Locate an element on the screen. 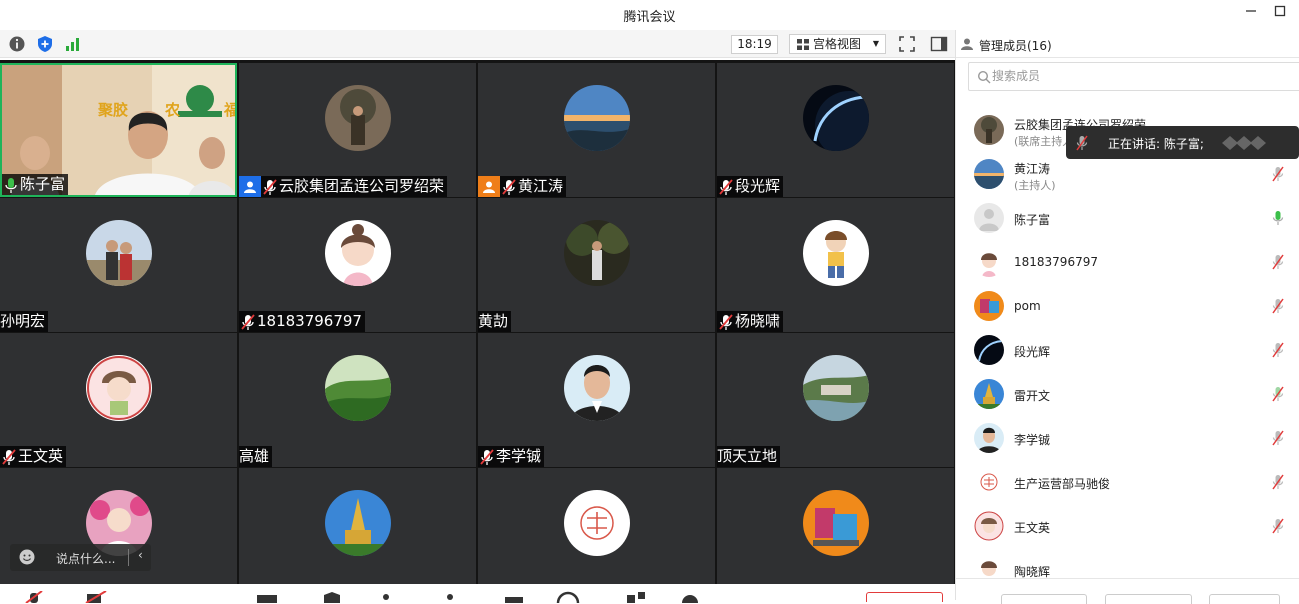  member-search-box is located at coordinates (1133, 76).